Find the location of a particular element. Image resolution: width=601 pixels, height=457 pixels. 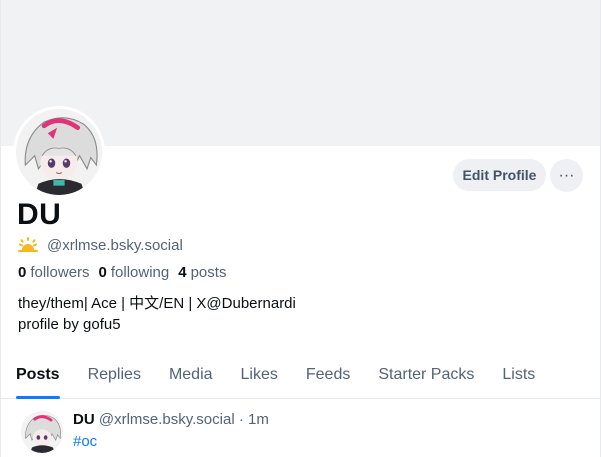

bio-line: profile by gofu5 is located at coordinates (69, 324).